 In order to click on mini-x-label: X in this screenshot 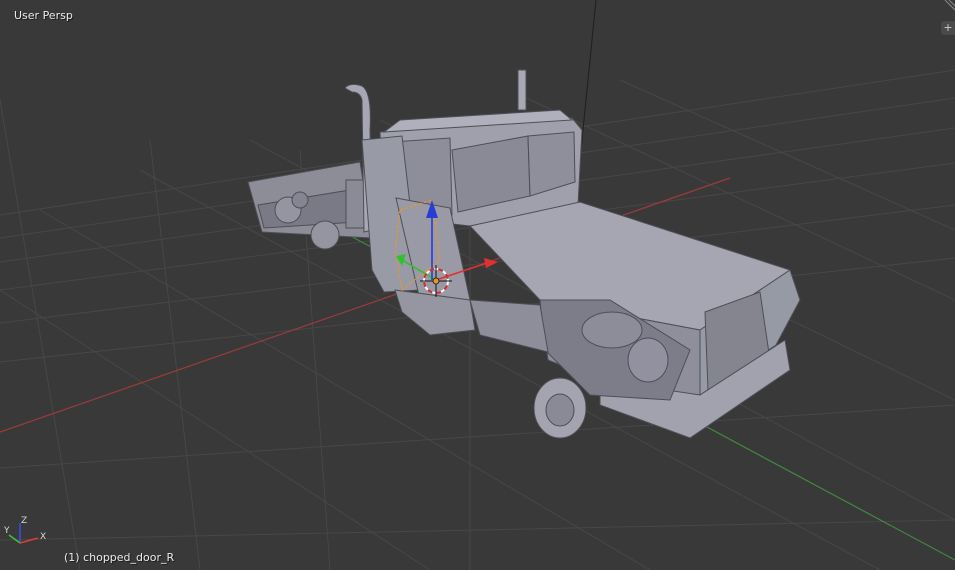, I will do `click(43, 537)`.